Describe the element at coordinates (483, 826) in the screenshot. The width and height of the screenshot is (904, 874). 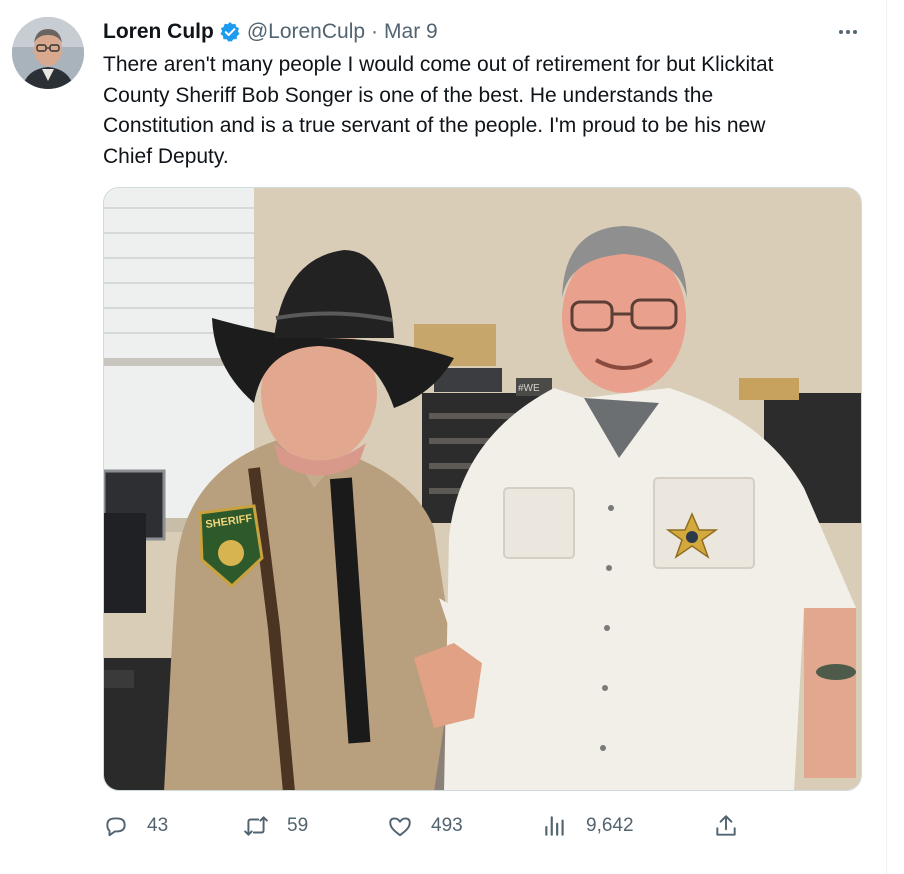
I see `action-bar: 43 59 493 9,642` at that location.